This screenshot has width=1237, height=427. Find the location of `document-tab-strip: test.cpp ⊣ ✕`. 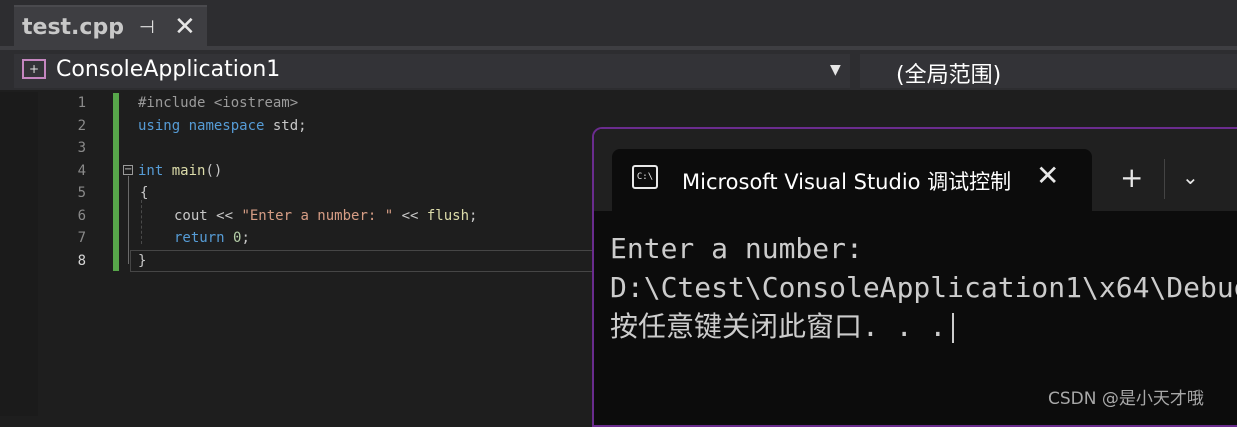

document-tab-strip: test.cpp ⊣ ✕ is located at coordinates (618, 23).